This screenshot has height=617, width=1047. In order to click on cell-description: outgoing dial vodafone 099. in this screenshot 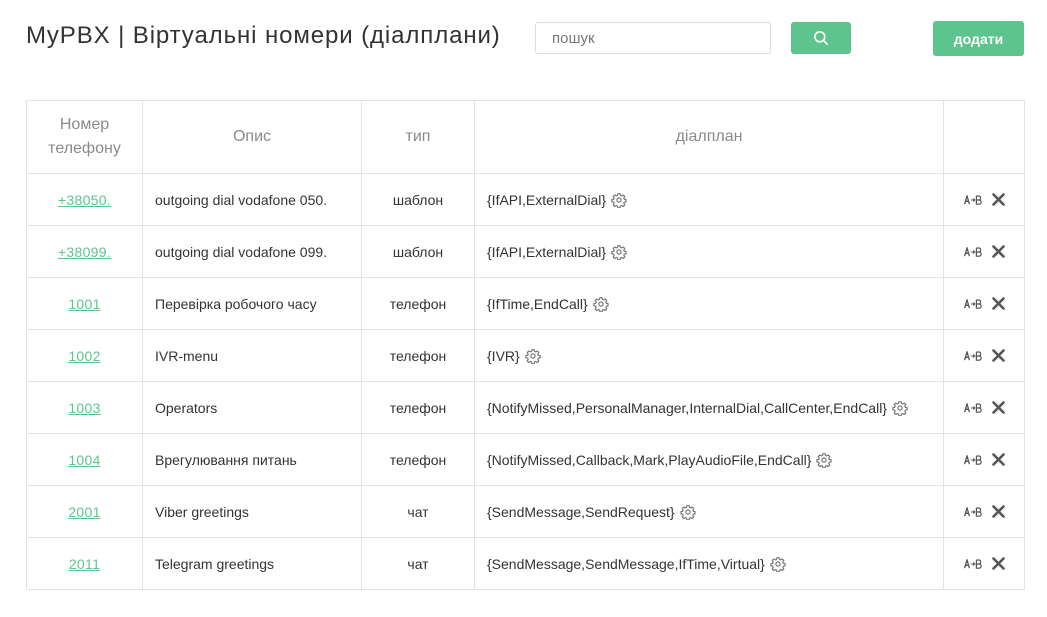, I will do `click(252, 251)`.